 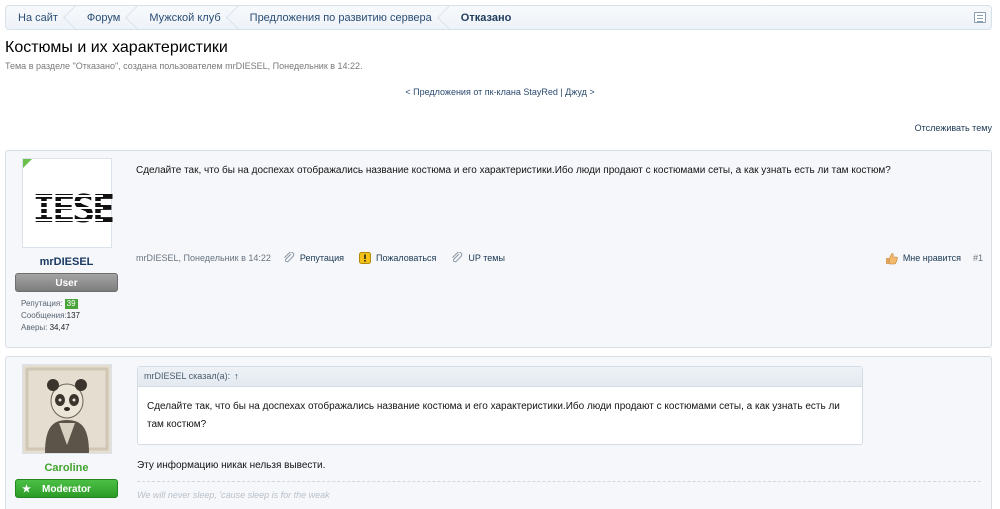 I want to click on breadcrumb-current: Отказано, so click(x=489, y=17).